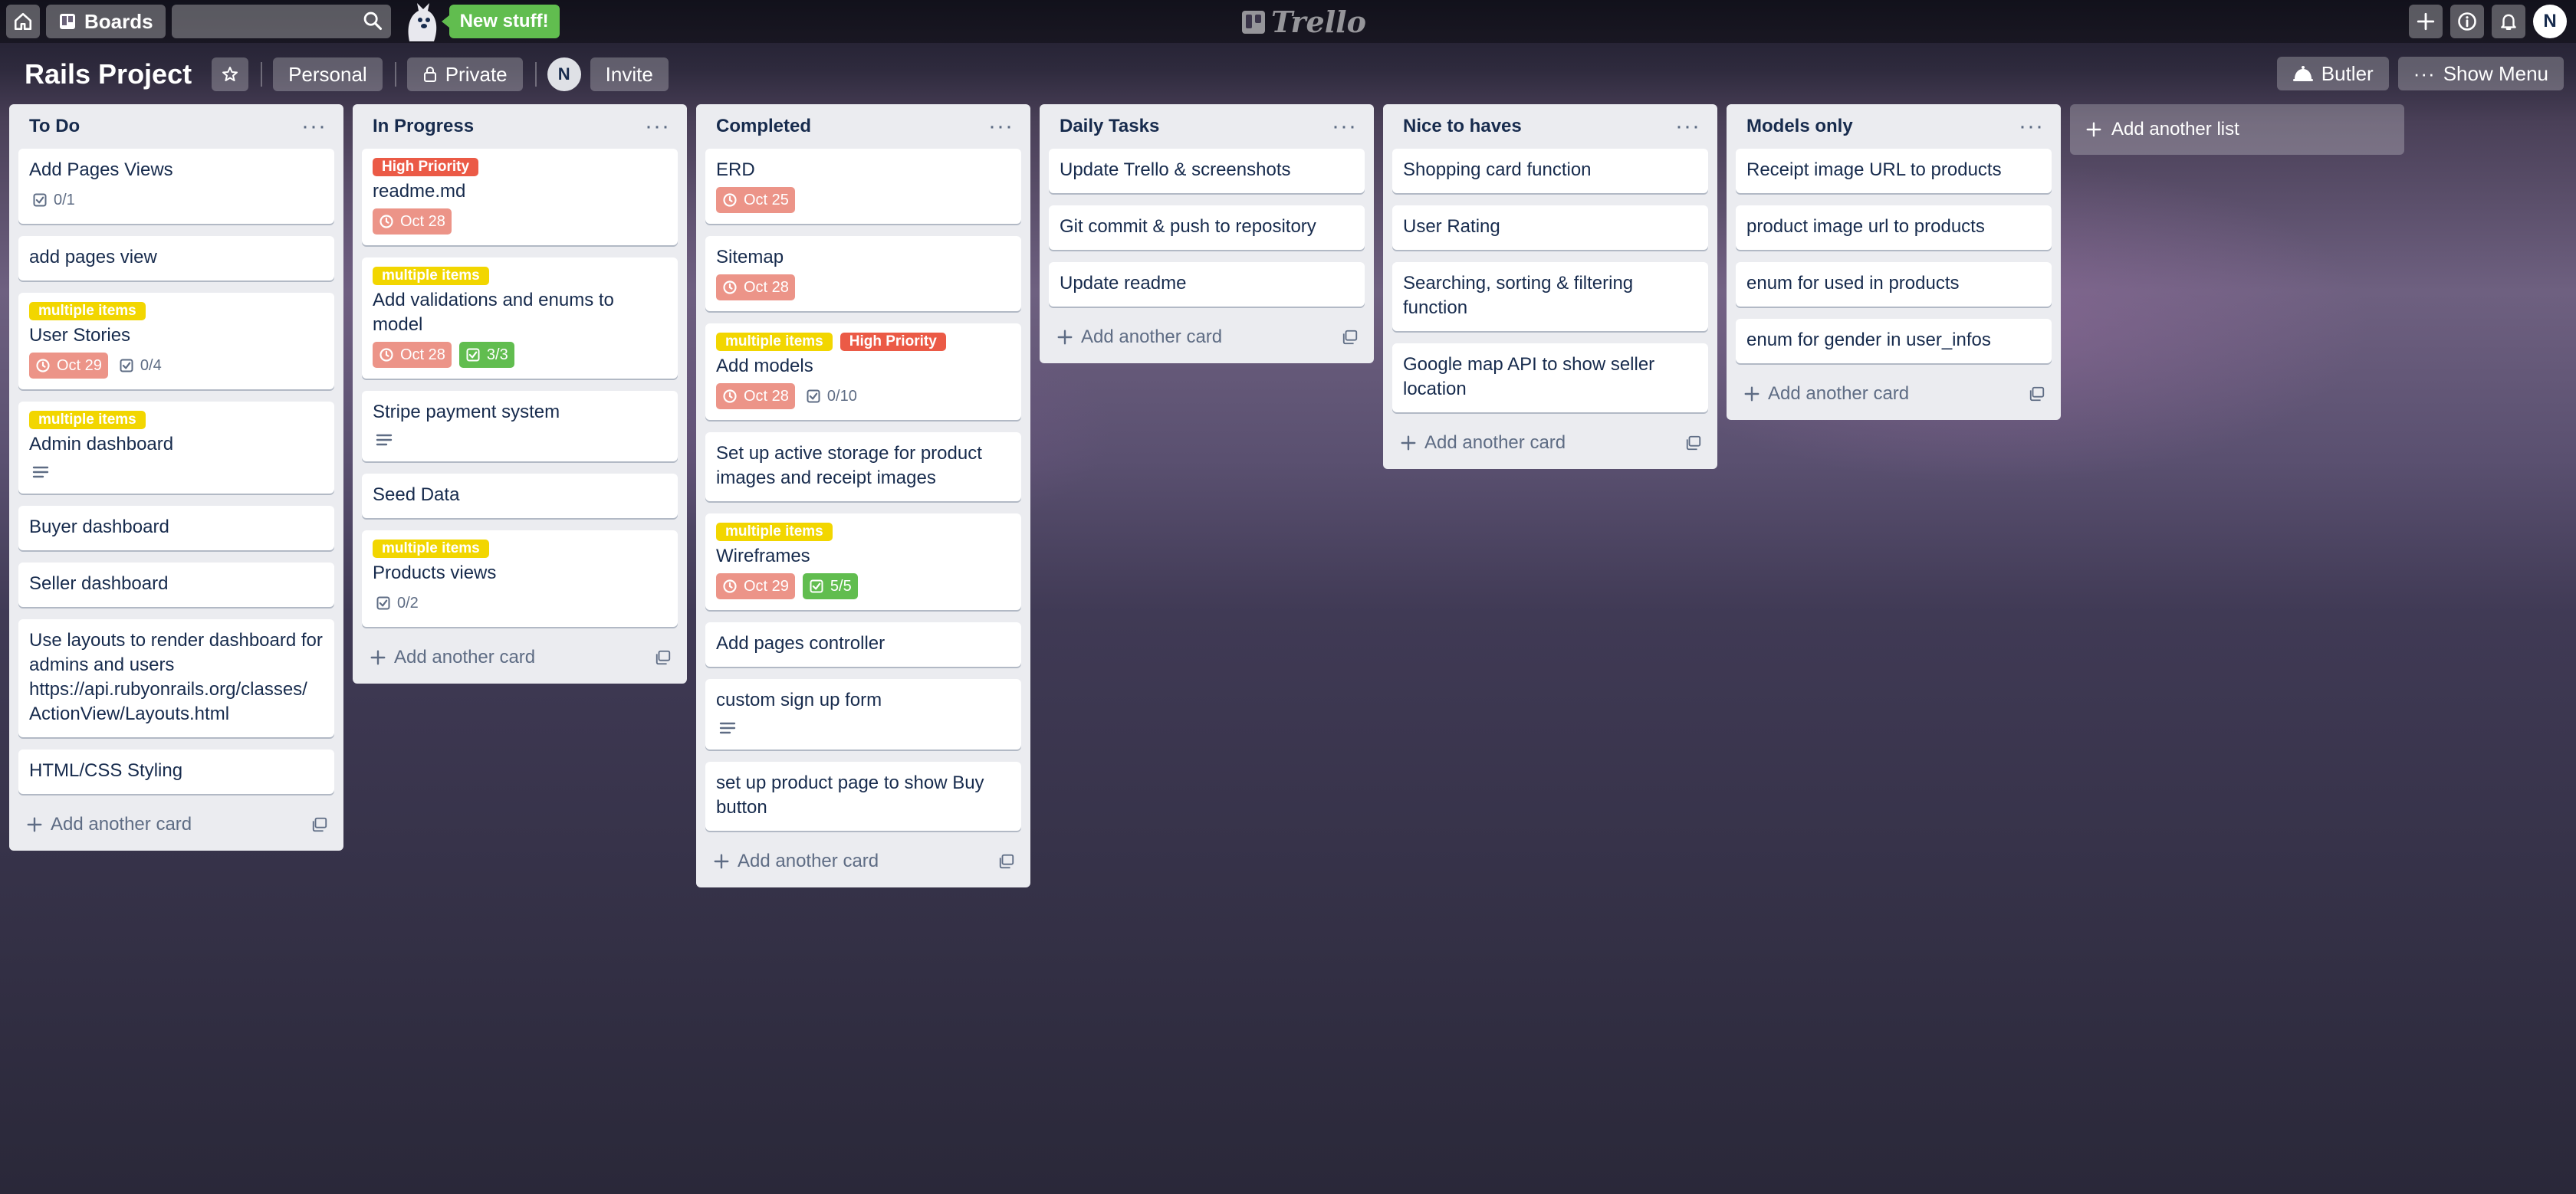 The width and height of the screenshot is (2576, 1194). I want to click on home-button, so click(23, 21).